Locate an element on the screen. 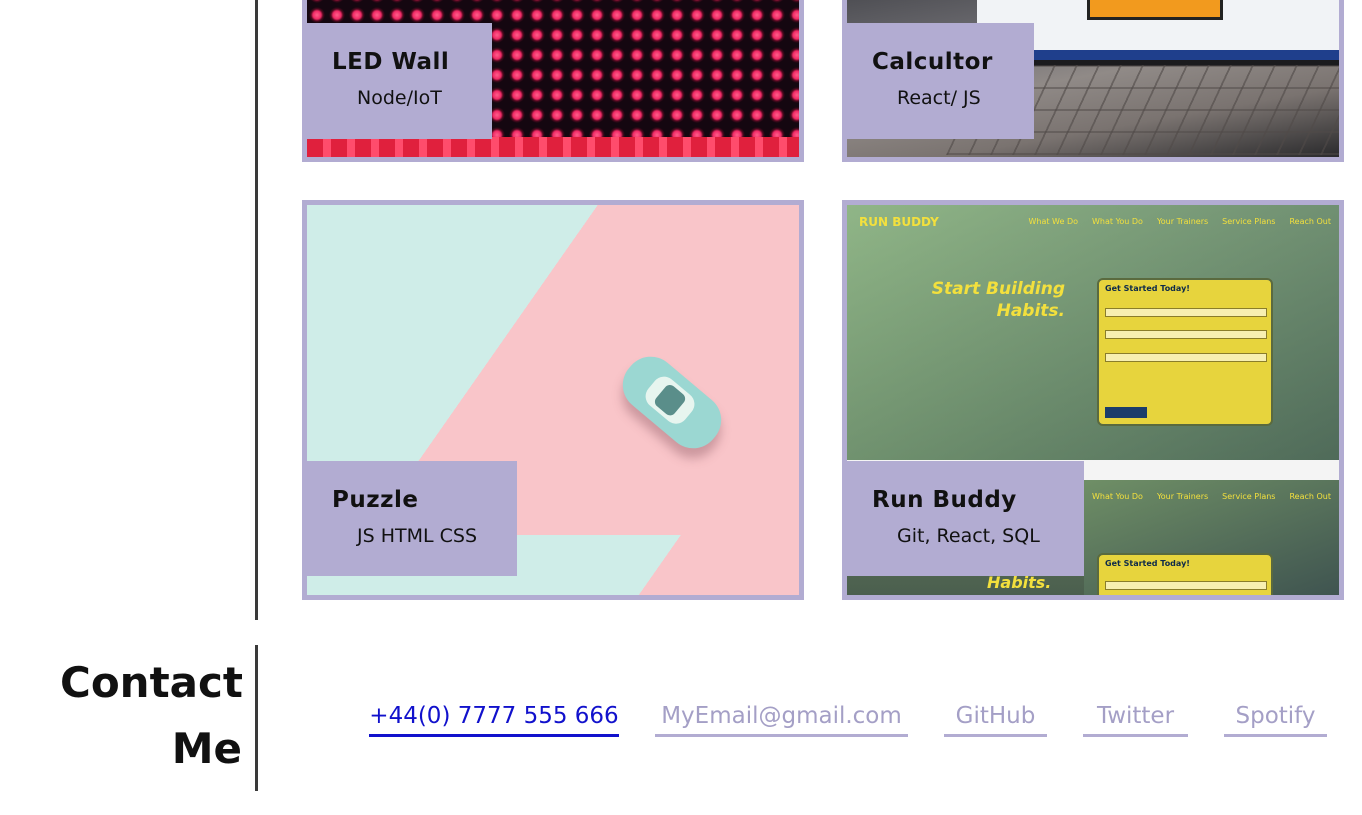  contact-divider-line is located at coordinates (256, 718).